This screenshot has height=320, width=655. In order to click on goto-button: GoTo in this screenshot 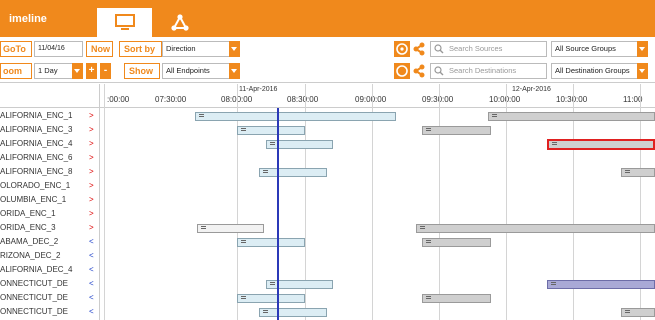, I will do `click(16, 49)`.